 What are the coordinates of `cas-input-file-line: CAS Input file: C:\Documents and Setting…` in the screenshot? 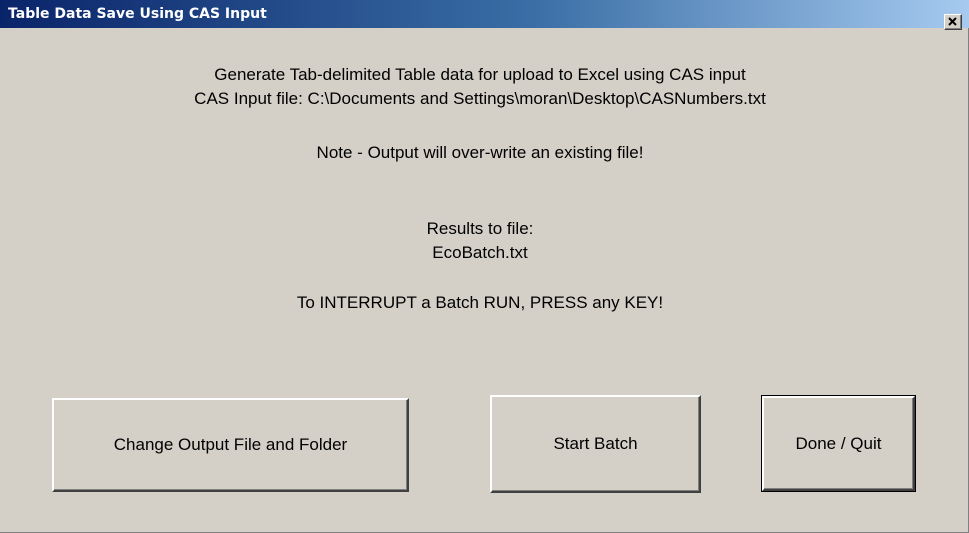 It's located at (480, 98).